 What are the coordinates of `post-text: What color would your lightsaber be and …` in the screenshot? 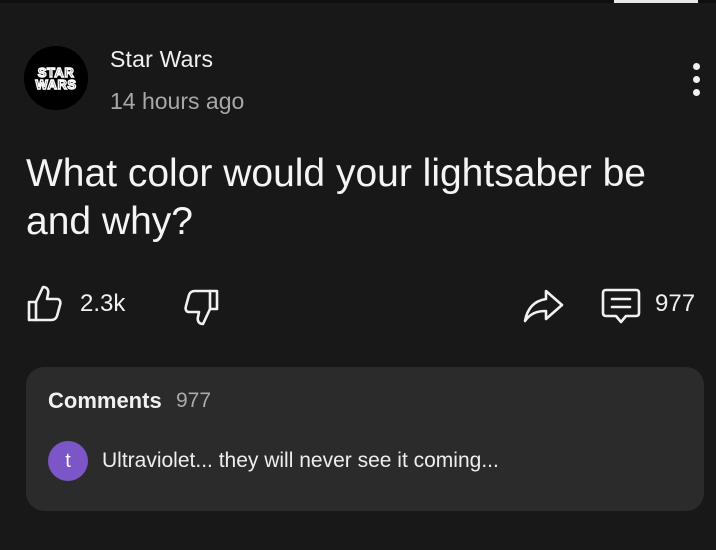 It's located at (336, 197).